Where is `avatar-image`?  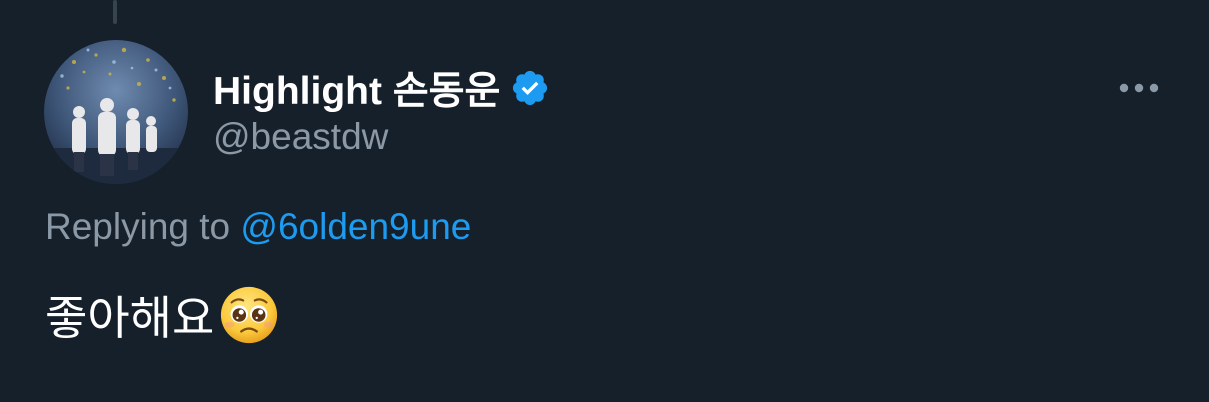
avatar-image is located at coordinates (116, 112).